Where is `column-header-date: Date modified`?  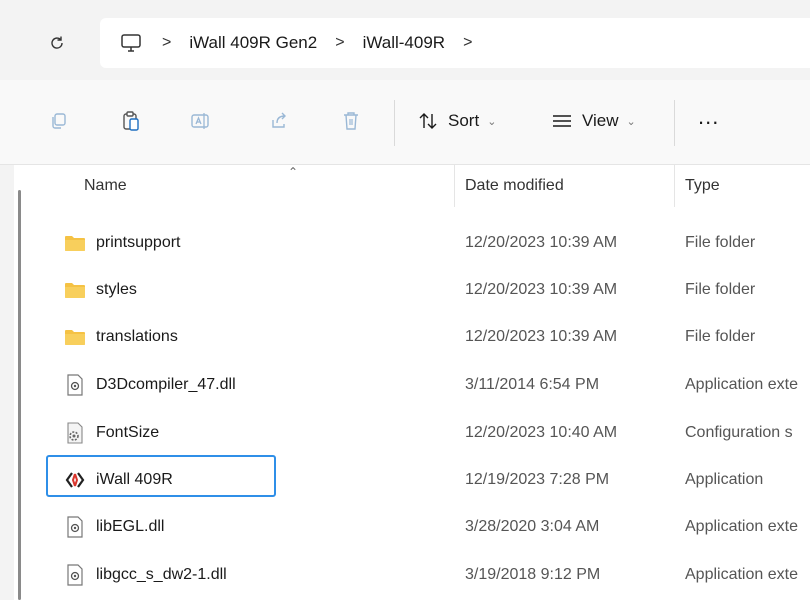 column-header-date: Date modified is located at coordinates (514, 186).